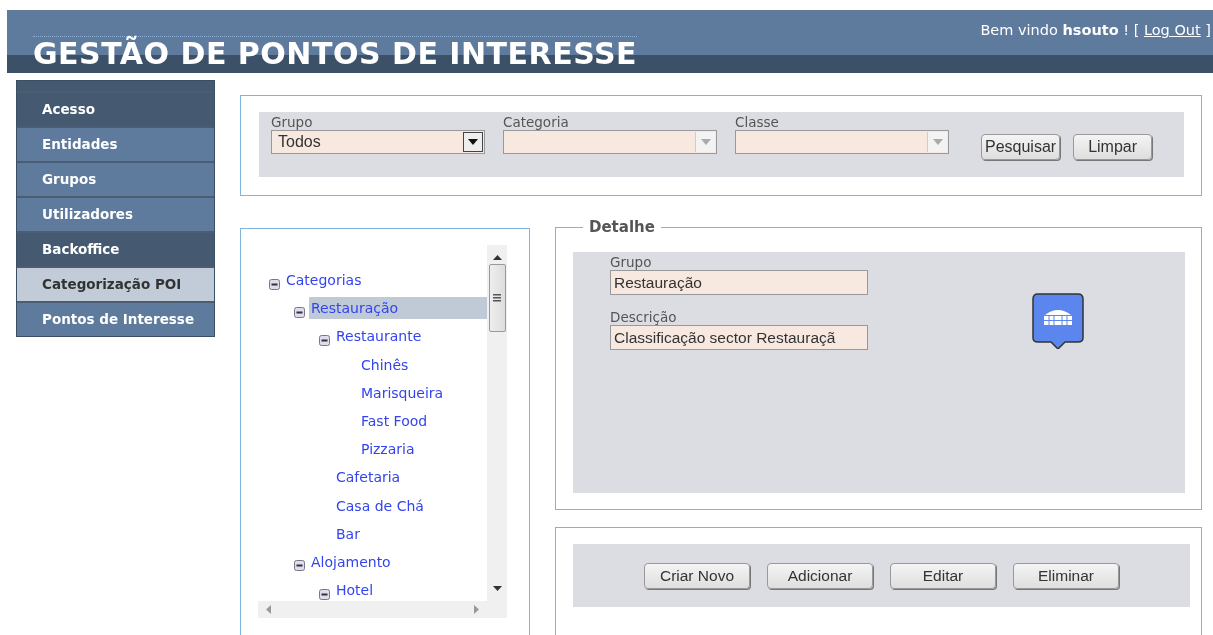  I want to click on tree-node: Bar, so click(349, 533).